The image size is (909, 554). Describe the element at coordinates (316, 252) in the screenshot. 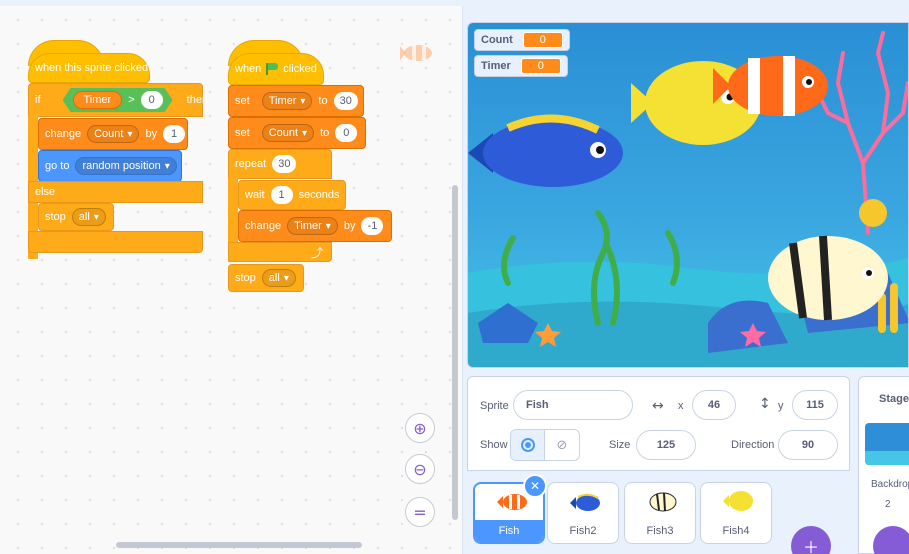

I see `loop-arrow-icon: ⤴` at that location.